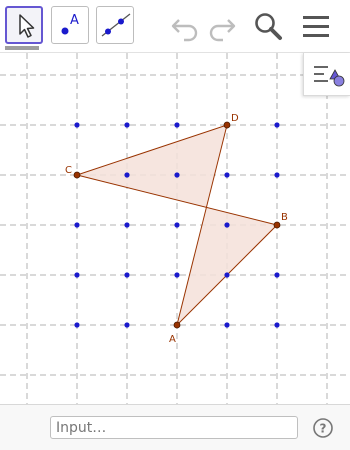  I want to click on redo-button, so click(221, 26).